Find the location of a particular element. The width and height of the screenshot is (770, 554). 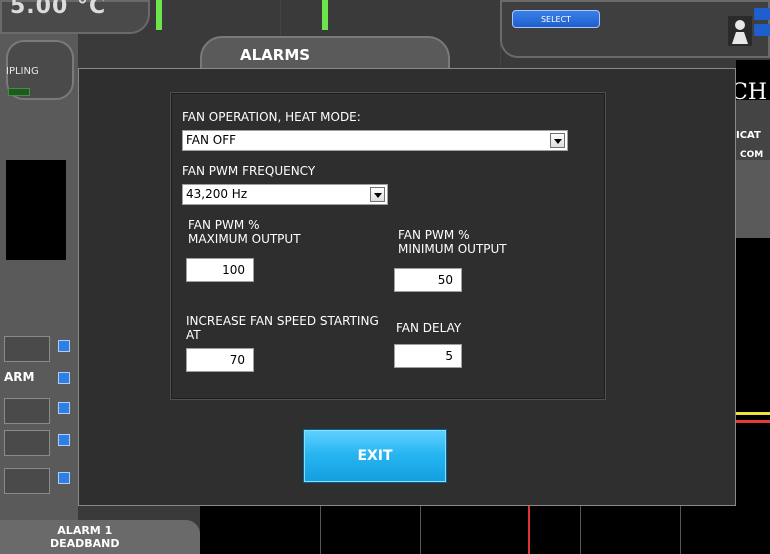

com-label: COM is located at coordinates (752, 155).